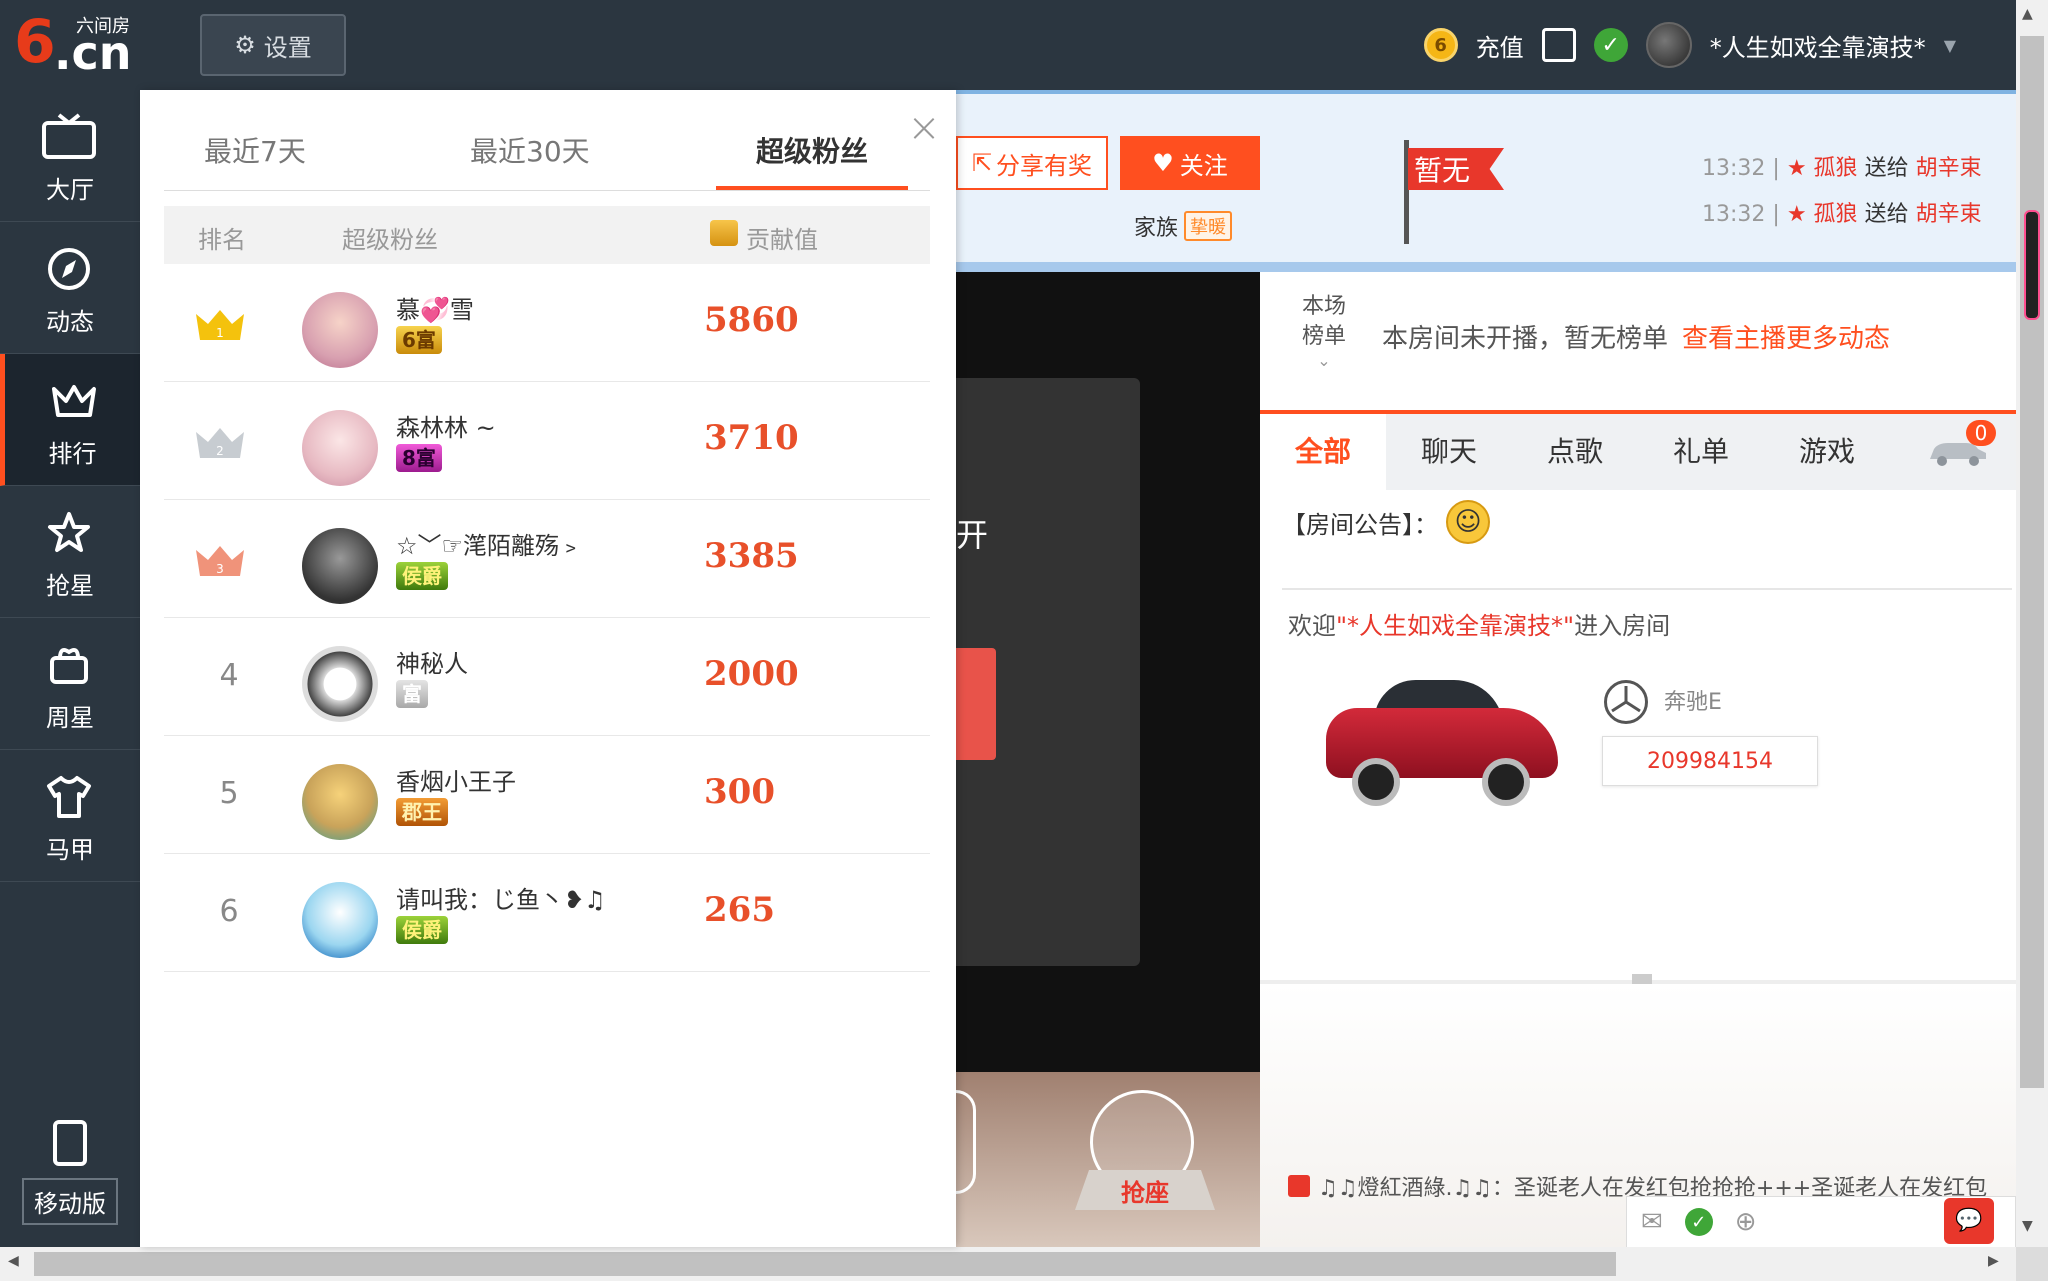 The width and height of the screenshot is (2048, 1281). I want to click on crown-rank: 2, so click(220, 451).